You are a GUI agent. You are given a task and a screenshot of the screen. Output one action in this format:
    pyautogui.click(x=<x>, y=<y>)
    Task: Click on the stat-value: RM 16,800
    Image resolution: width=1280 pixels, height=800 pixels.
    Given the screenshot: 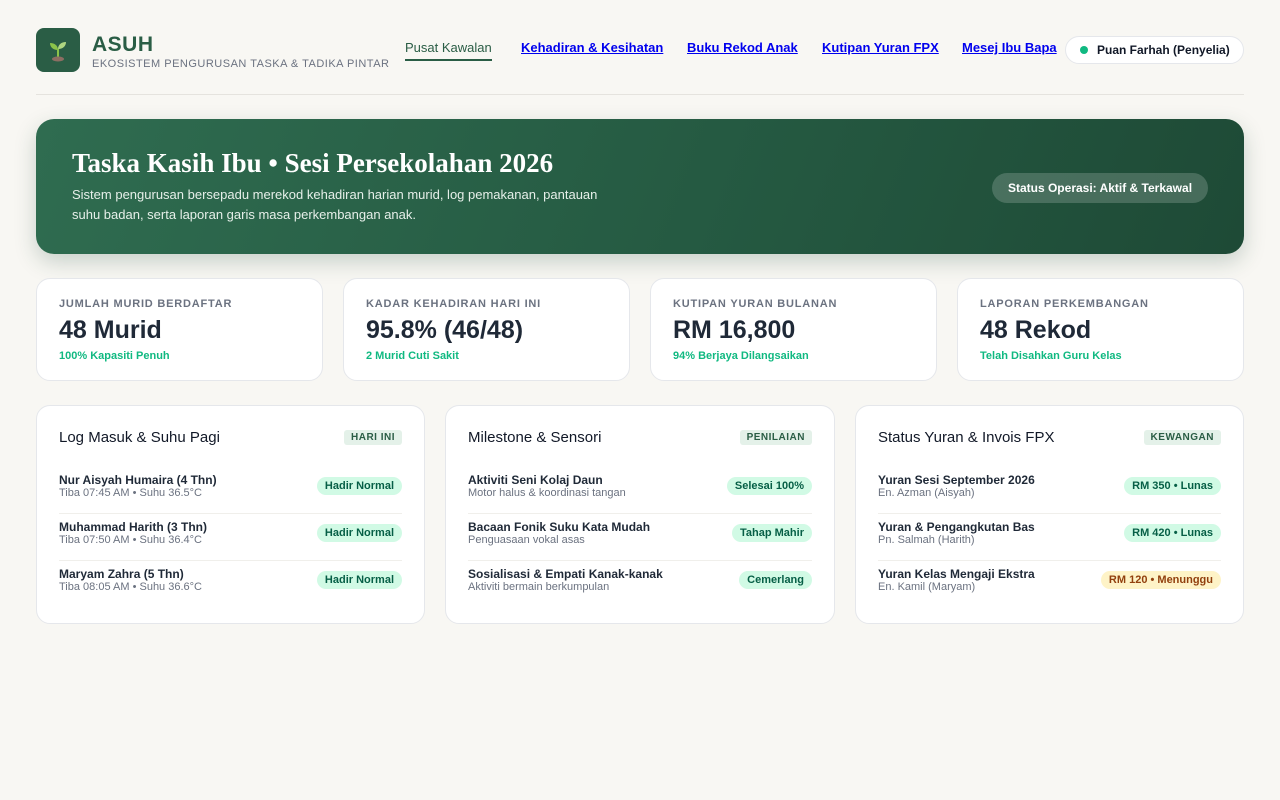 What is the action you would take?
    pyautogui.click(x=734, y=330)
    